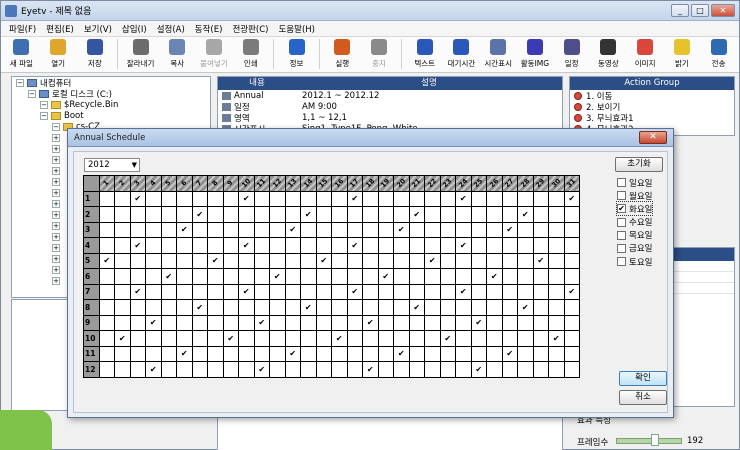 The image size is (740, 450). Describe the element at coordinates (58, 54) in the screenshot. I see `toolbar-open-folder-button: 열기` at that location.